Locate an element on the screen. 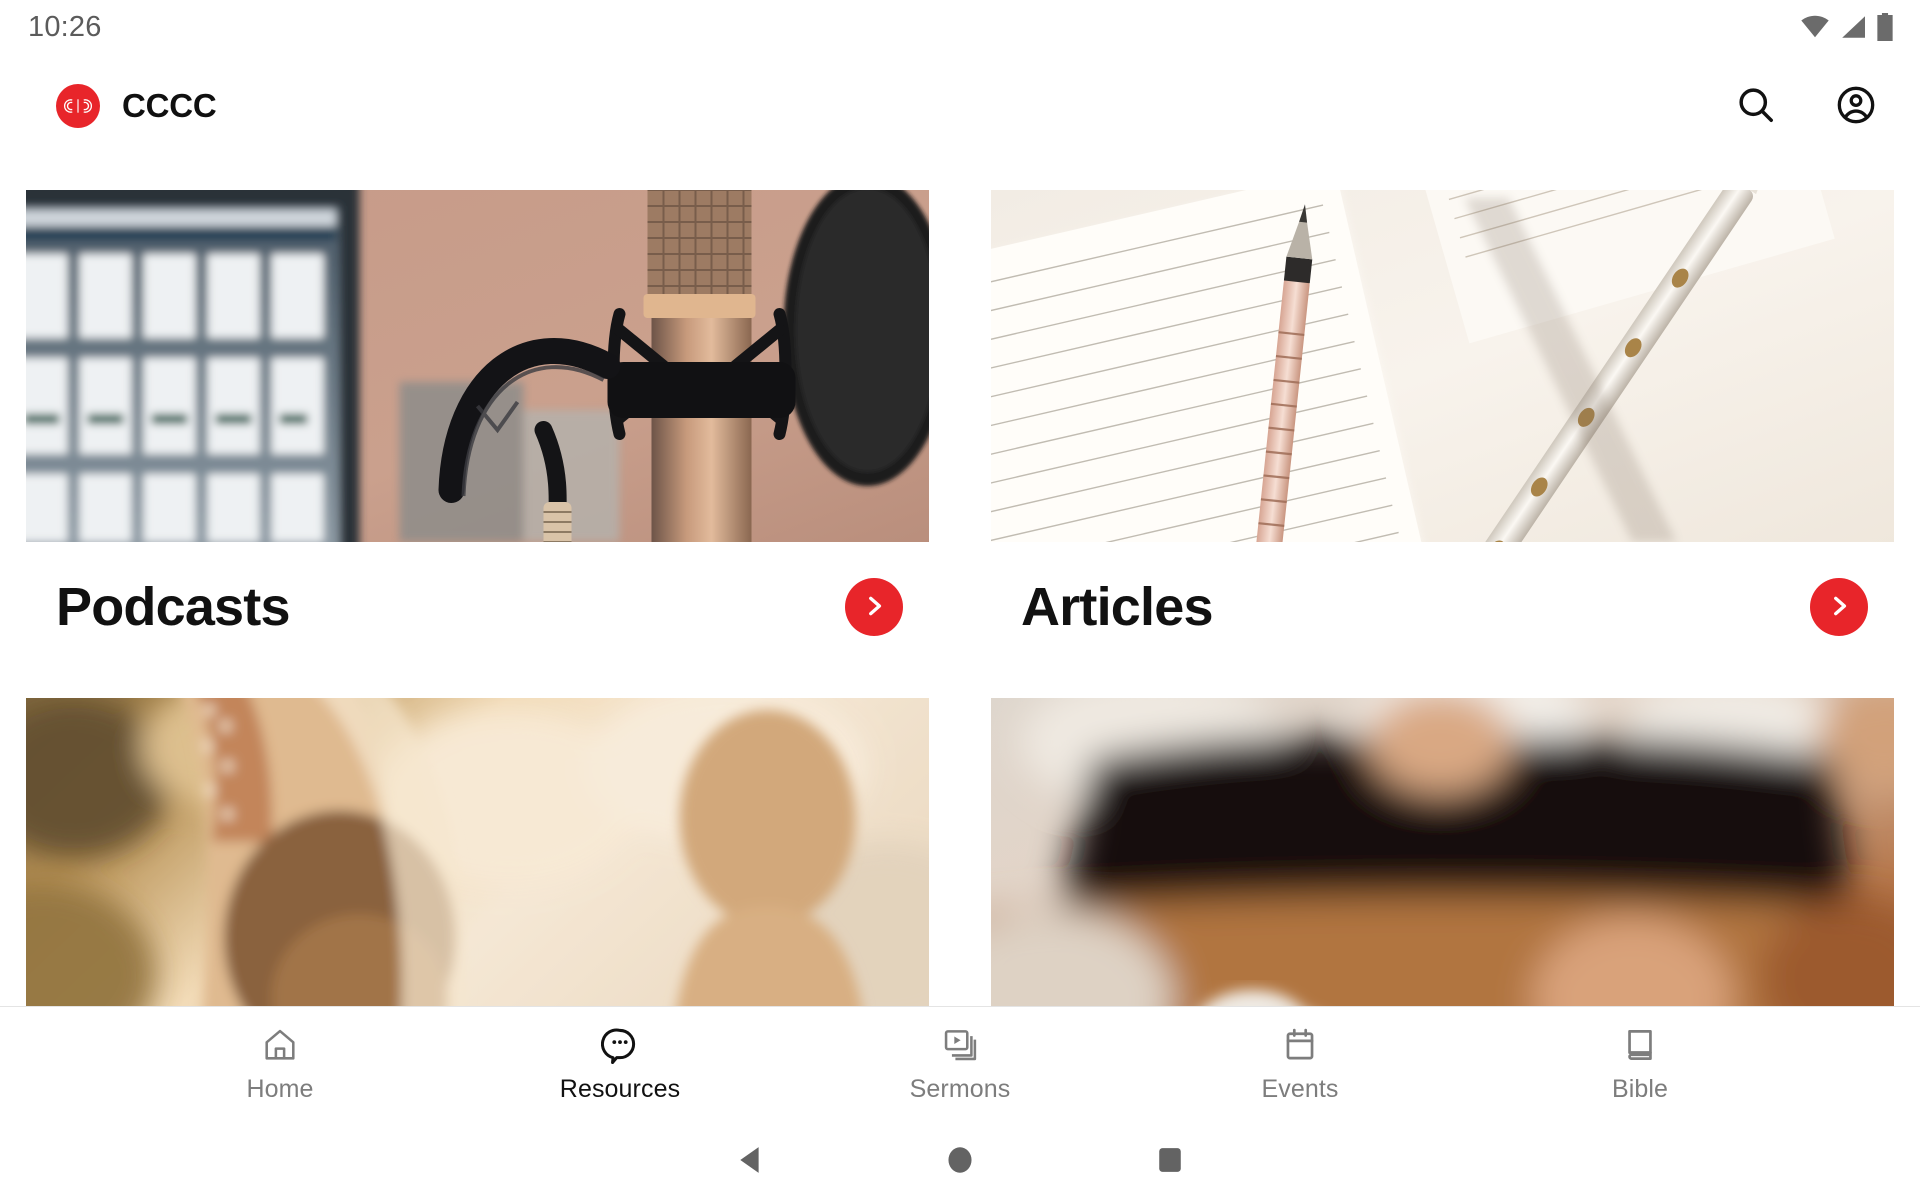  card-title: Articles is located at coordinates (1117, 607).